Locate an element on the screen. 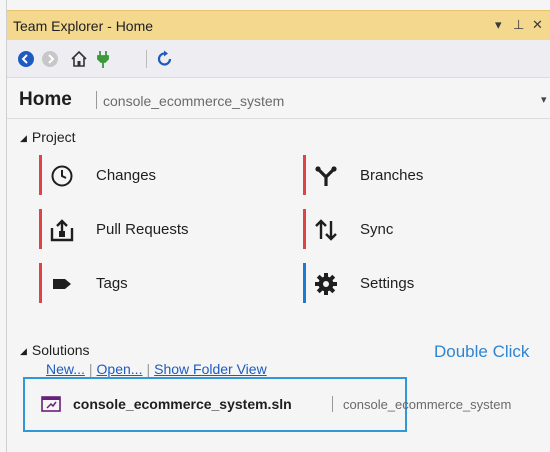 The height and width of the screenshot is (452, 550). connect-icon is located at coordinates (103, 59).